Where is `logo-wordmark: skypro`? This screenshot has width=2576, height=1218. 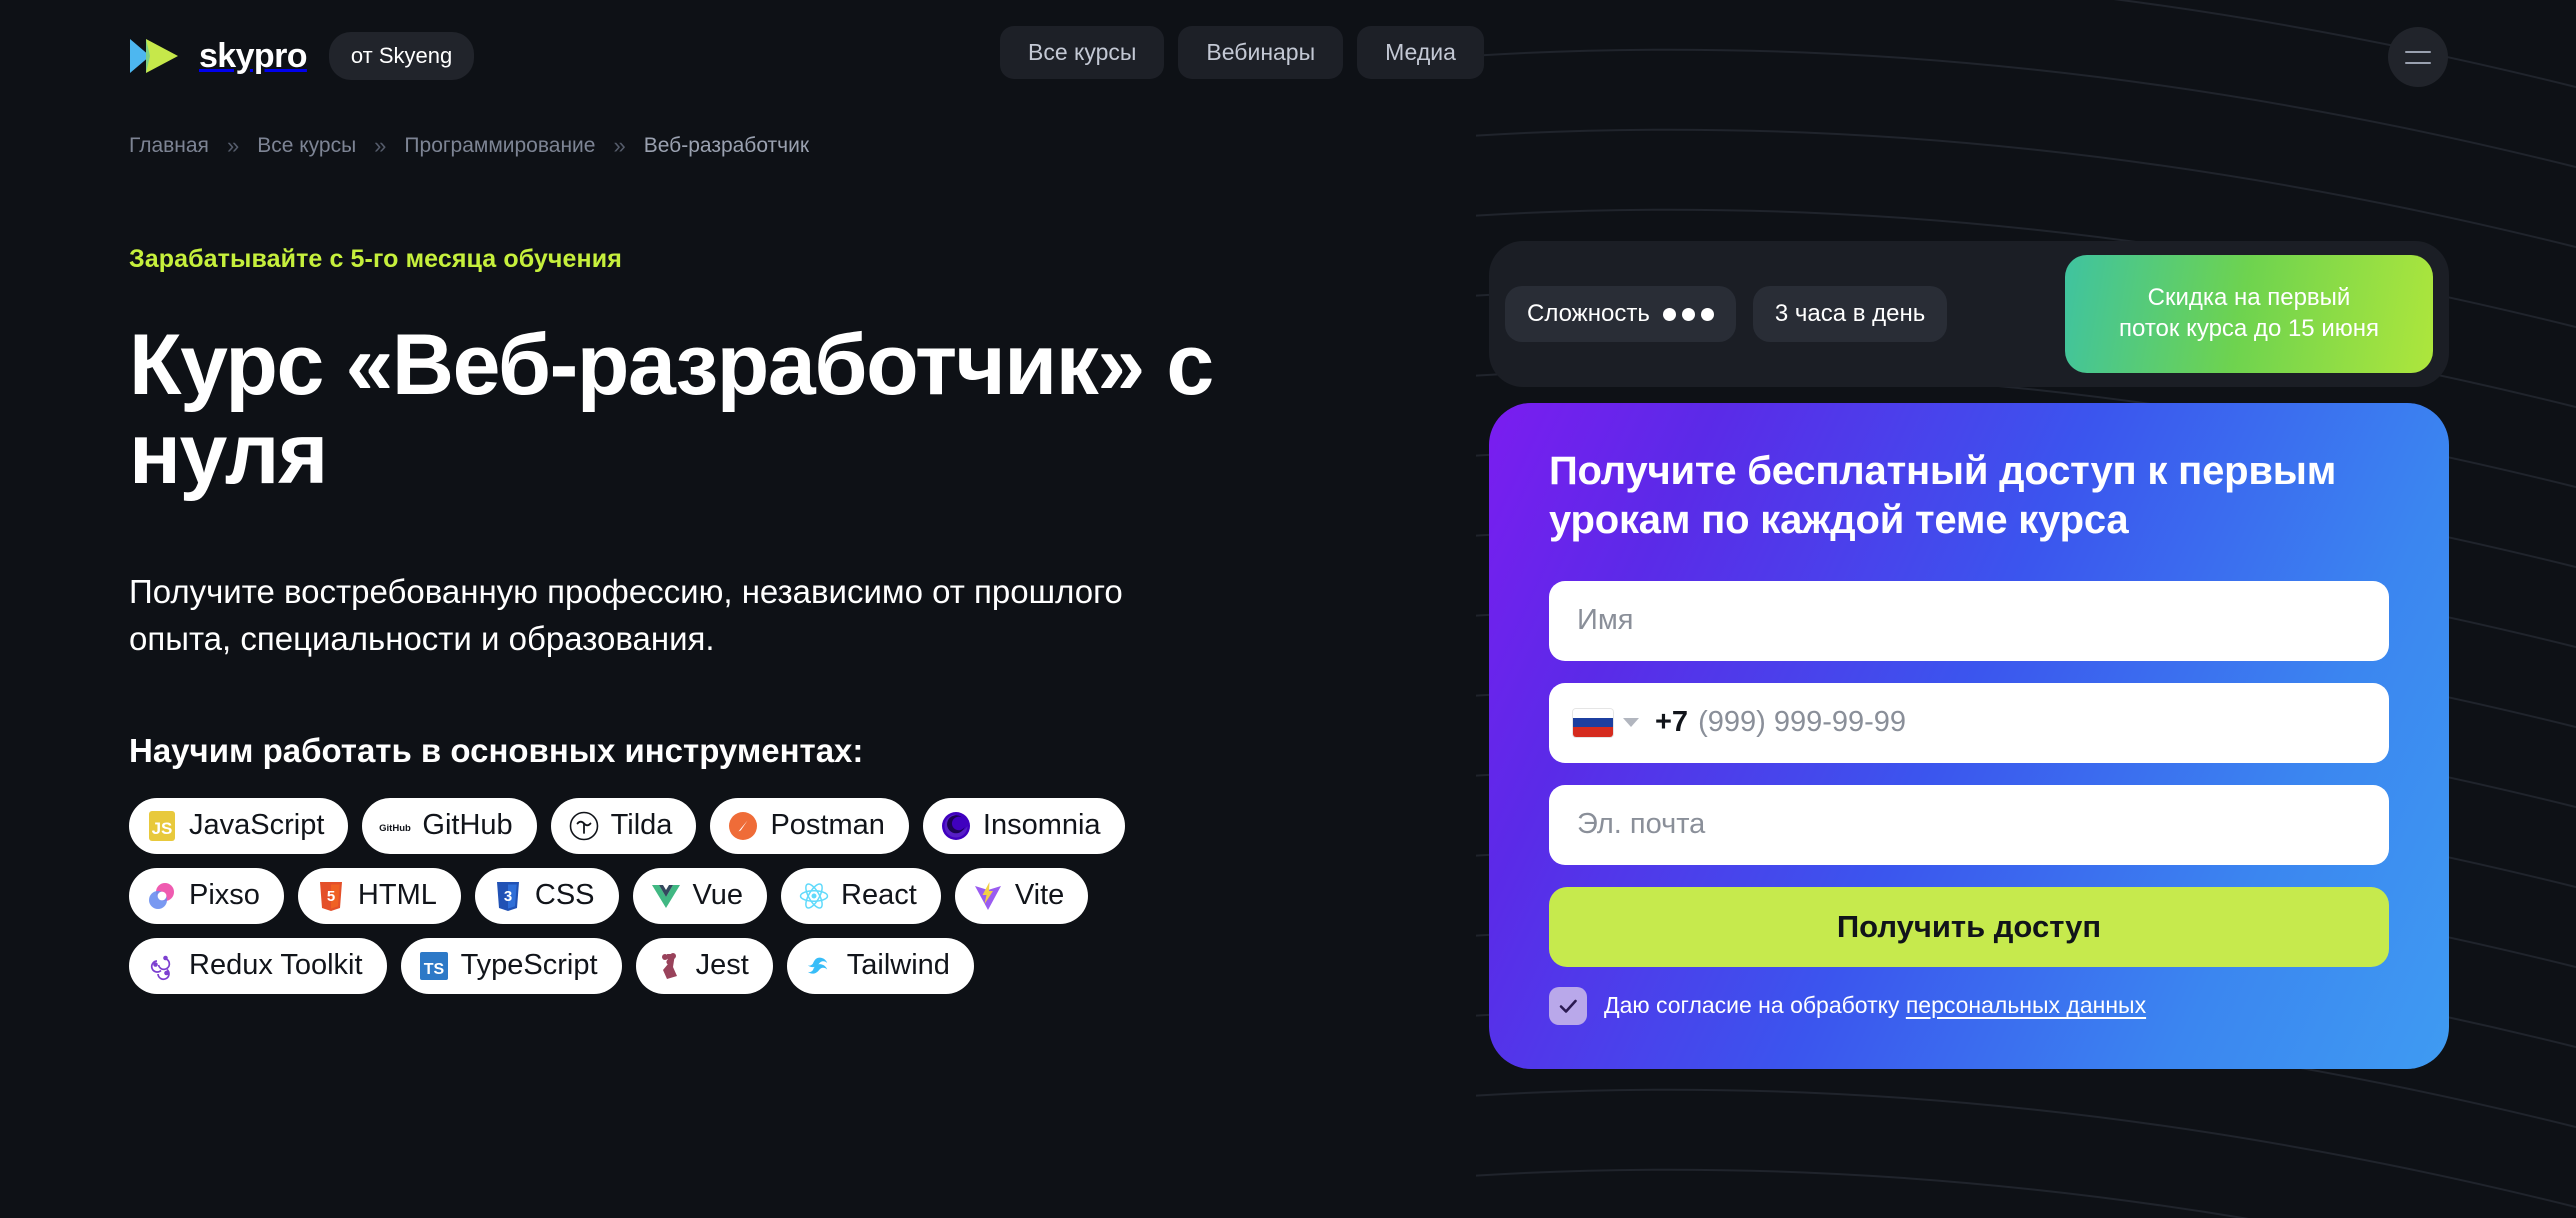 logo-wordmark: skypro is located at coordinates (253, 56).